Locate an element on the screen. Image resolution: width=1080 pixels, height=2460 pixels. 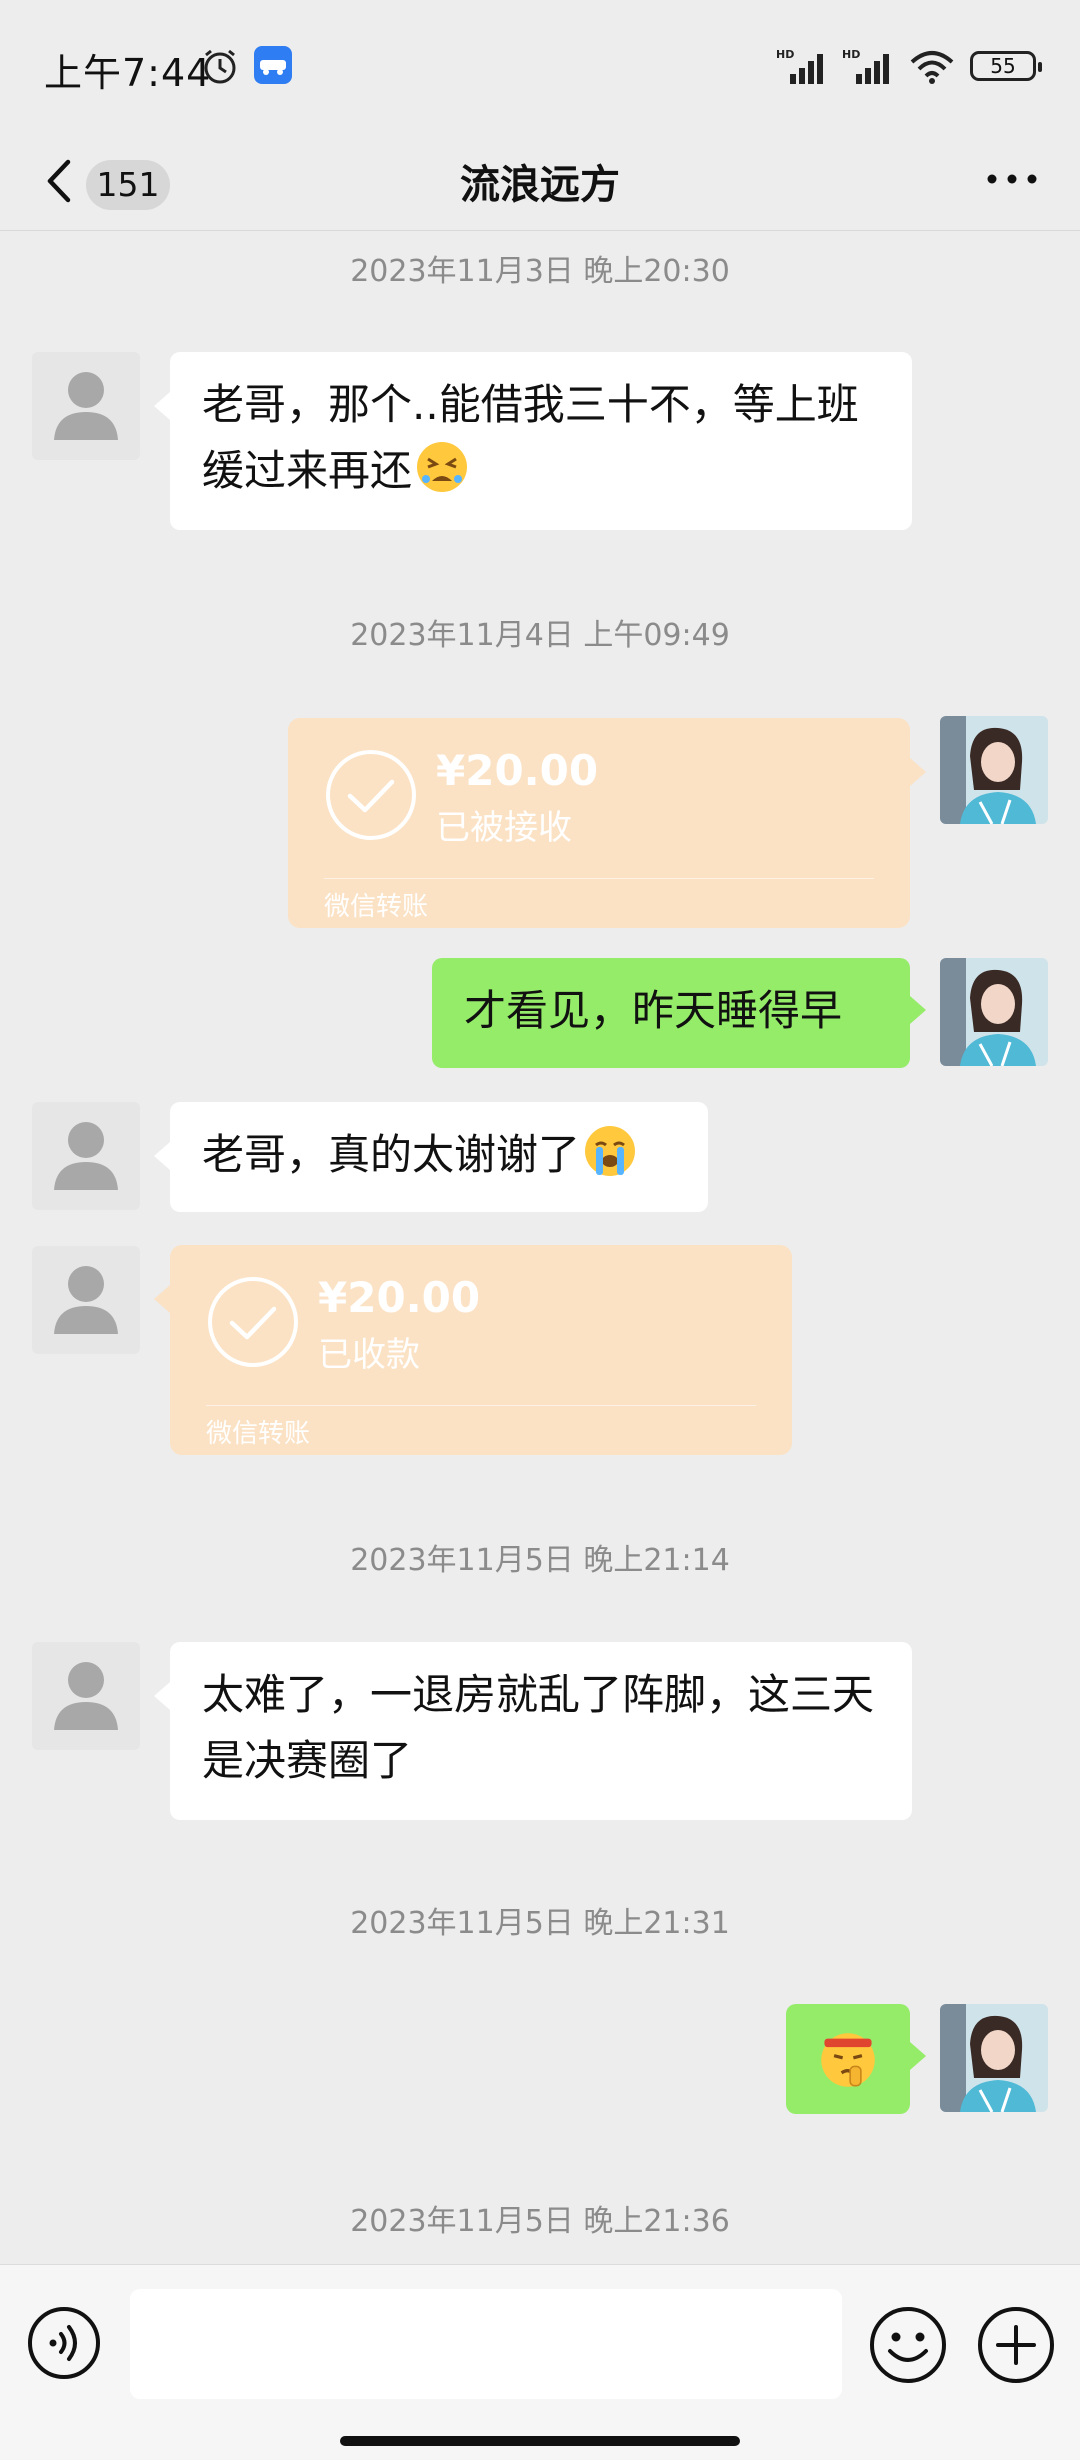
emoji-tired-face-icon is located at coordinates (442, 467).